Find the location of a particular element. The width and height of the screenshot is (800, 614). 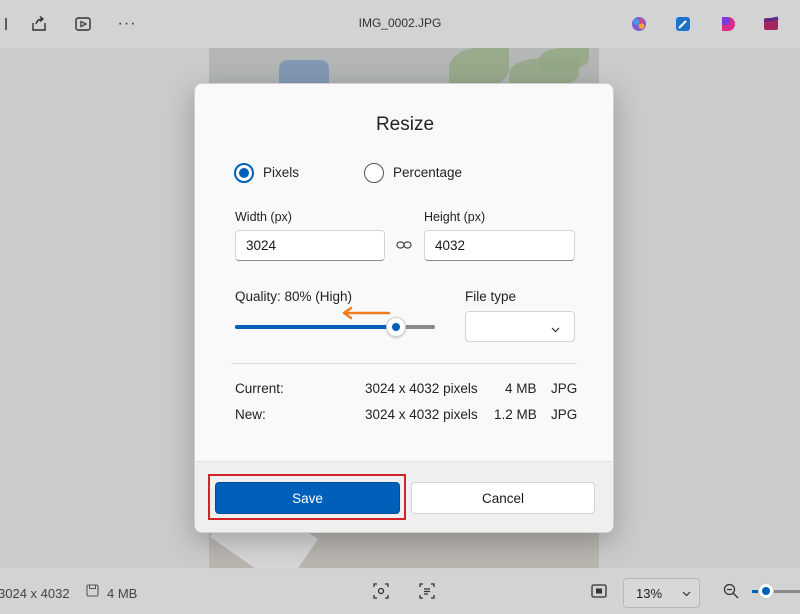

text-scan-icon is located at coordinates (427, 592).